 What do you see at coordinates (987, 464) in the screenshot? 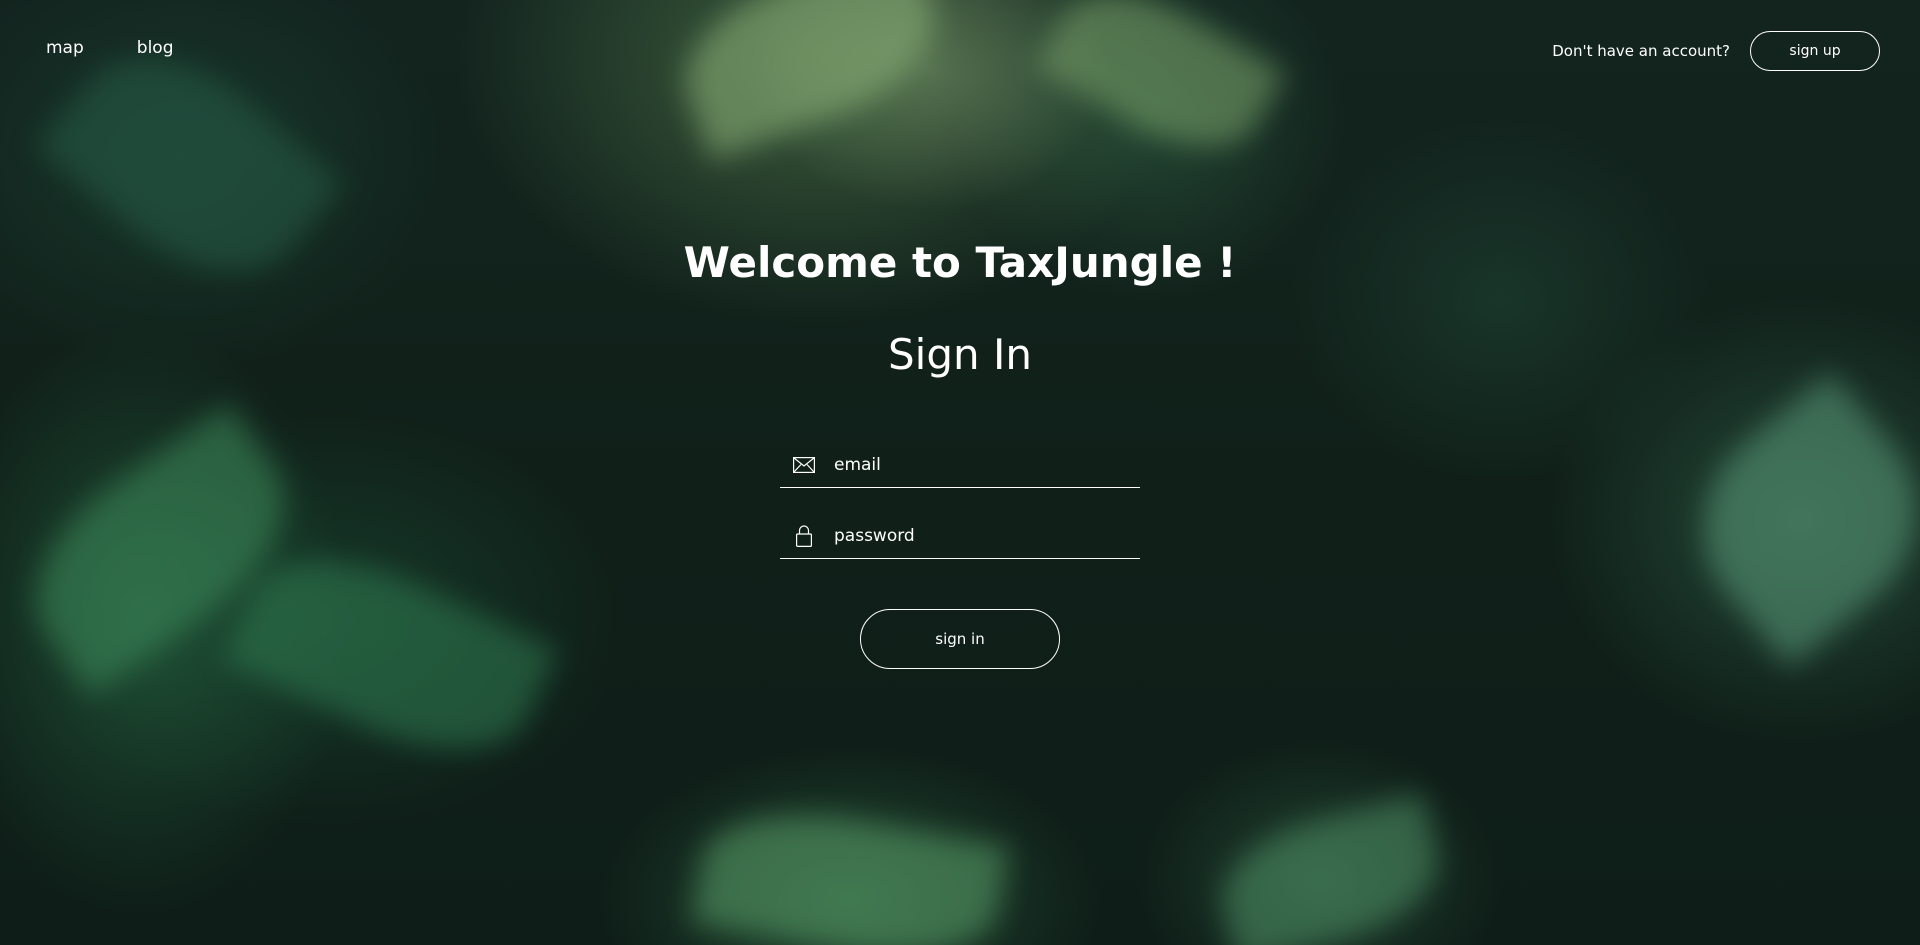
I see `email-input` at bounding box center [987, 464].